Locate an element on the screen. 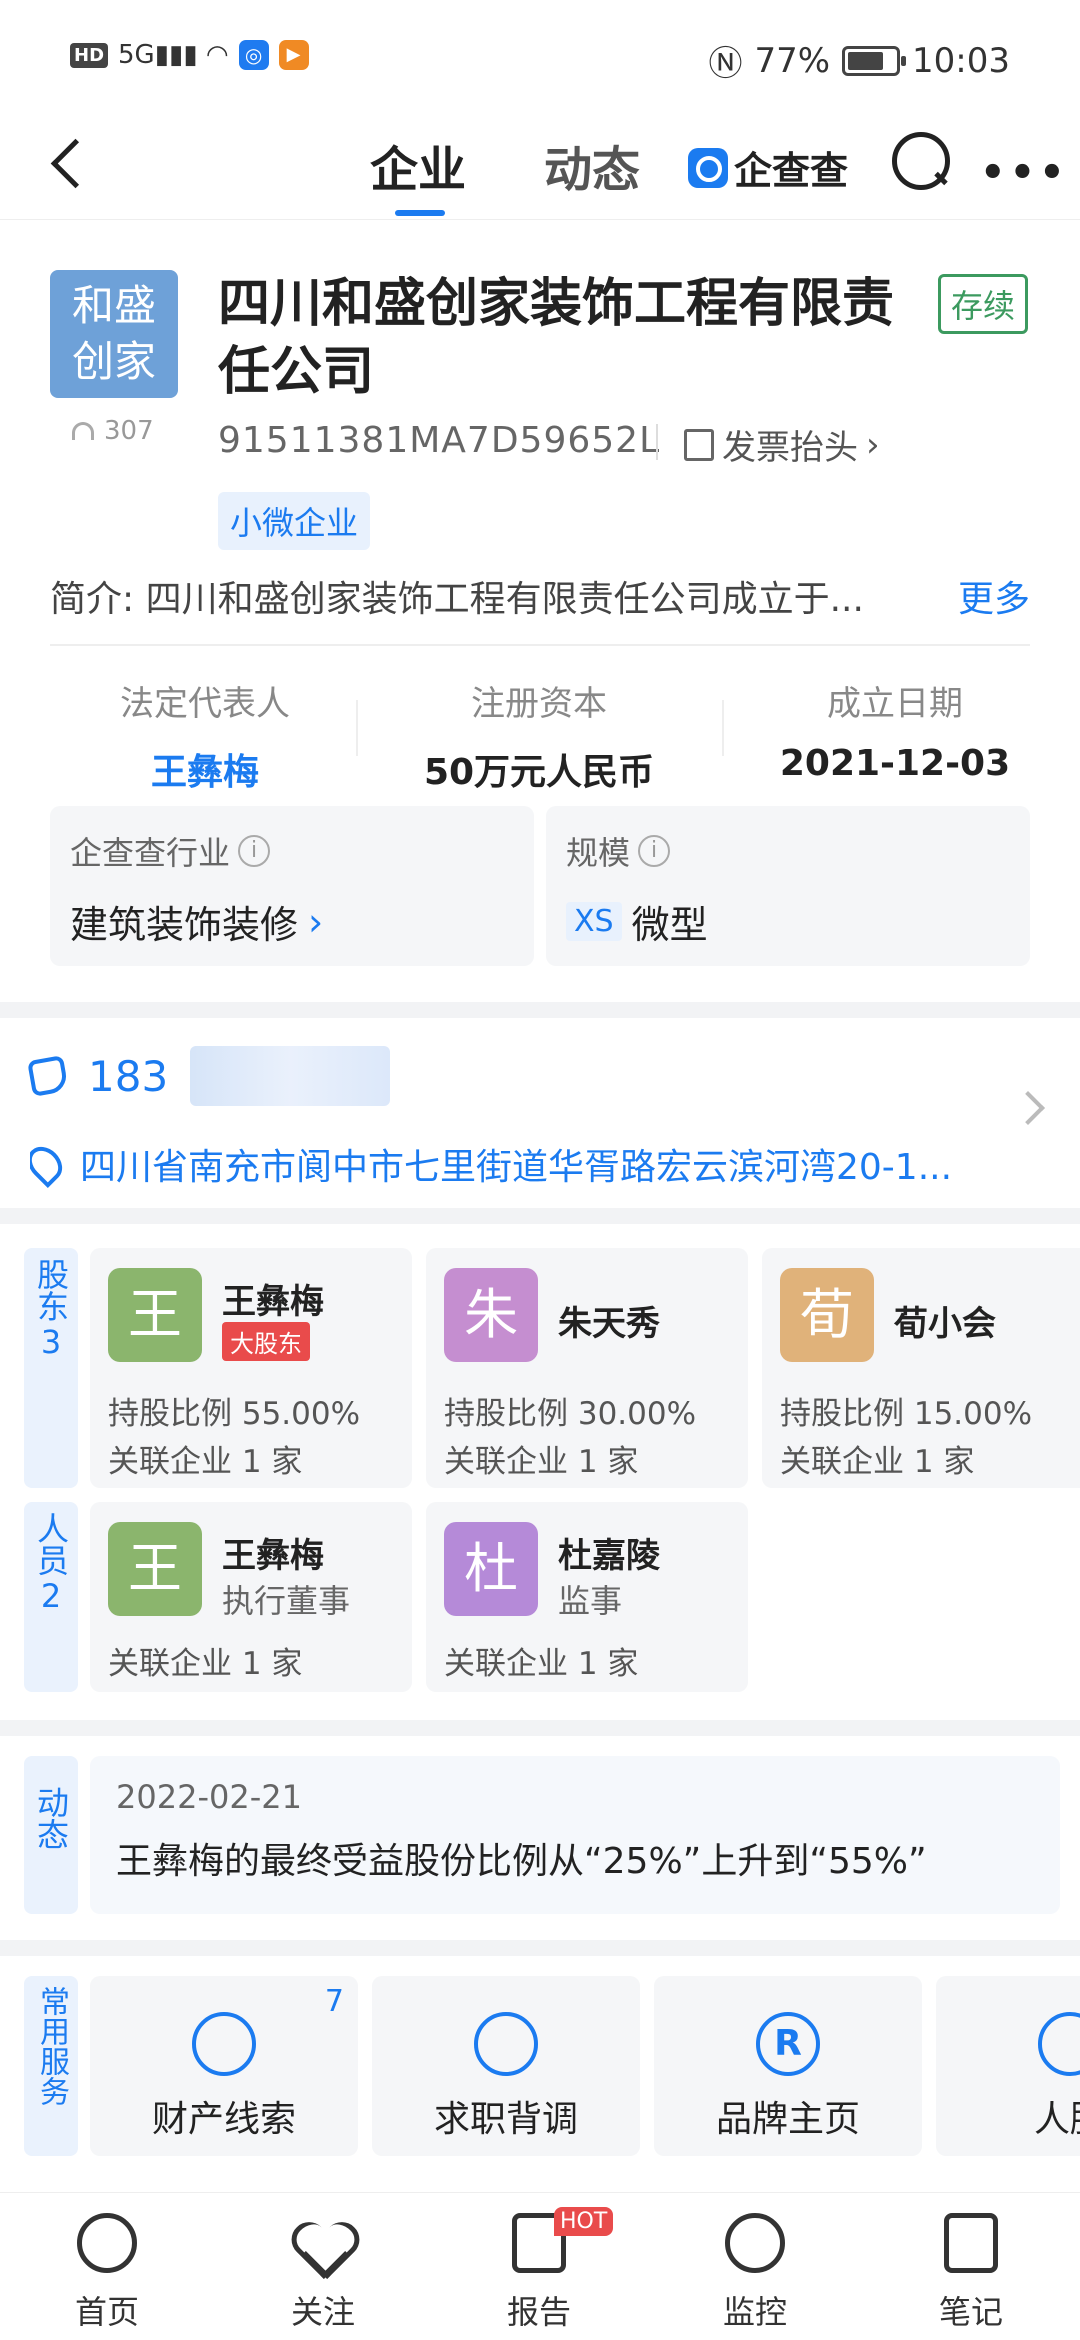 The image size is (1080, 2340). service-badge: 7 is located at coordinates (334, 2001).